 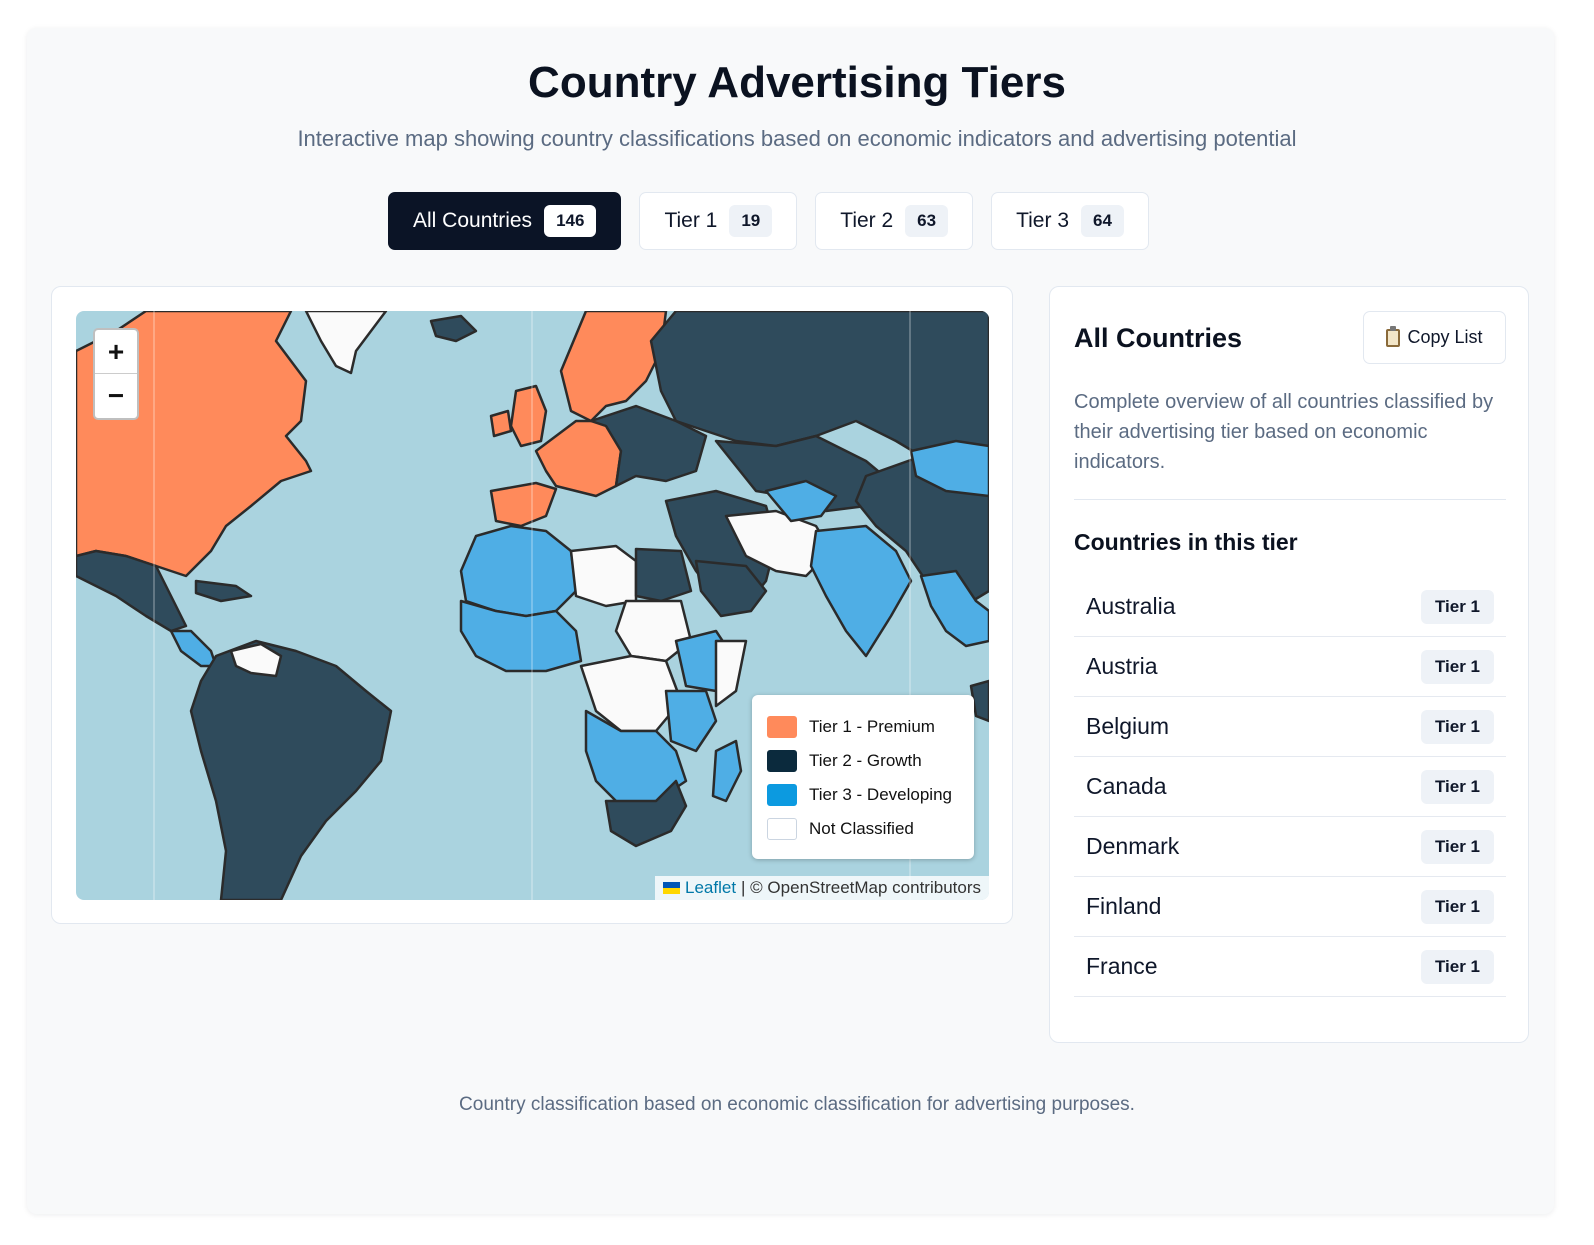 What do you see at coordinates (1124, 906) in the screenshot?
I see `country-name: Finland` at bounding box center [1124, 906].